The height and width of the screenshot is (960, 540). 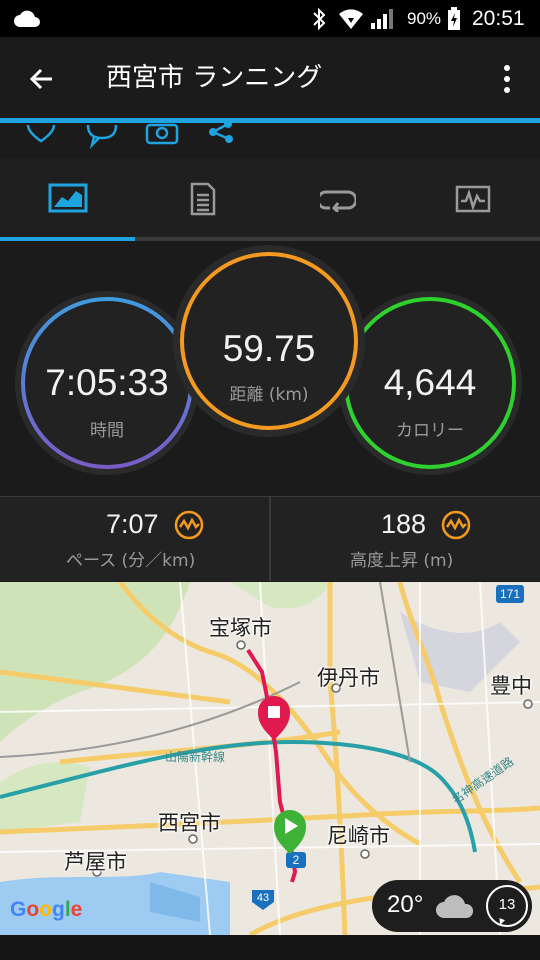 What do you see at coordinates (270, 140) in the screenshot?
I see `action-bar` at bounding box center [270, 140].